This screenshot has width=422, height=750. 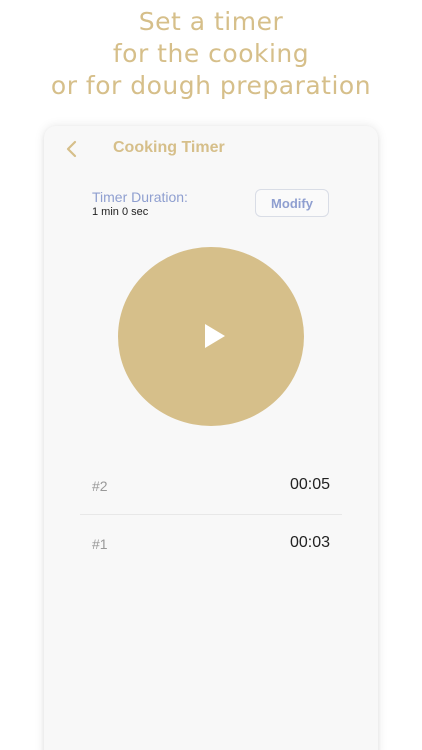 What do you see at coordinates (211, 21) in the screenshot?
I see `promo-line-1: Set a timer` at bounding box center [211, 21].